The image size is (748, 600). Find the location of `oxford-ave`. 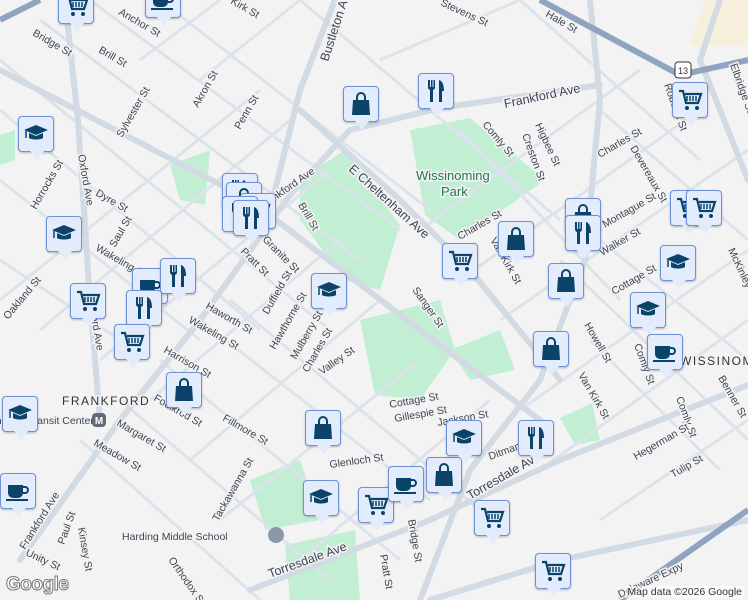

oxford-ave is located at coordinates (82, 211).